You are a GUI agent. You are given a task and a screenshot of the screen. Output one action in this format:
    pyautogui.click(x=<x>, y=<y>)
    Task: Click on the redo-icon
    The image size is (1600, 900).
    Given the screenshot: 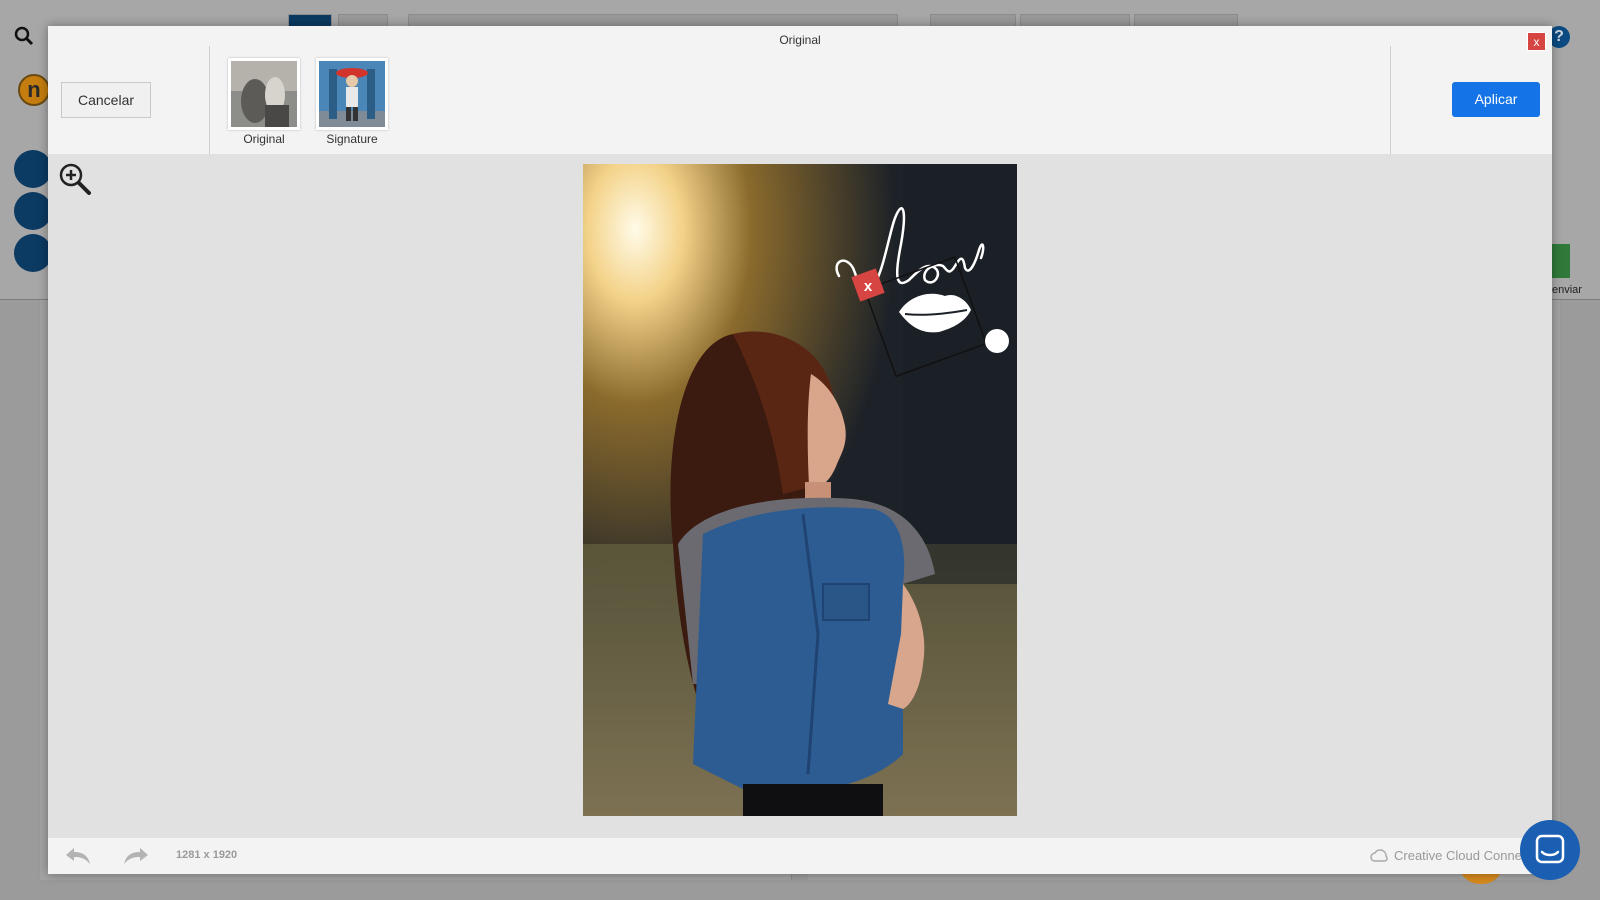 What is the action you would take?
    pyautogui.click(x=136, y=856)
    